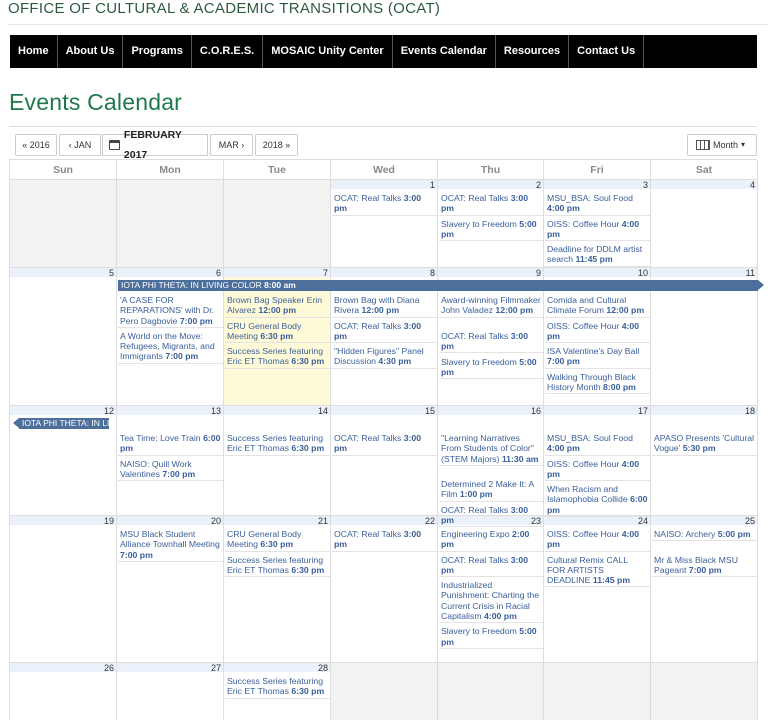 This screenshot has width=768, height=720. I want to click on next-year-button: 2018 », so click(276, 145).